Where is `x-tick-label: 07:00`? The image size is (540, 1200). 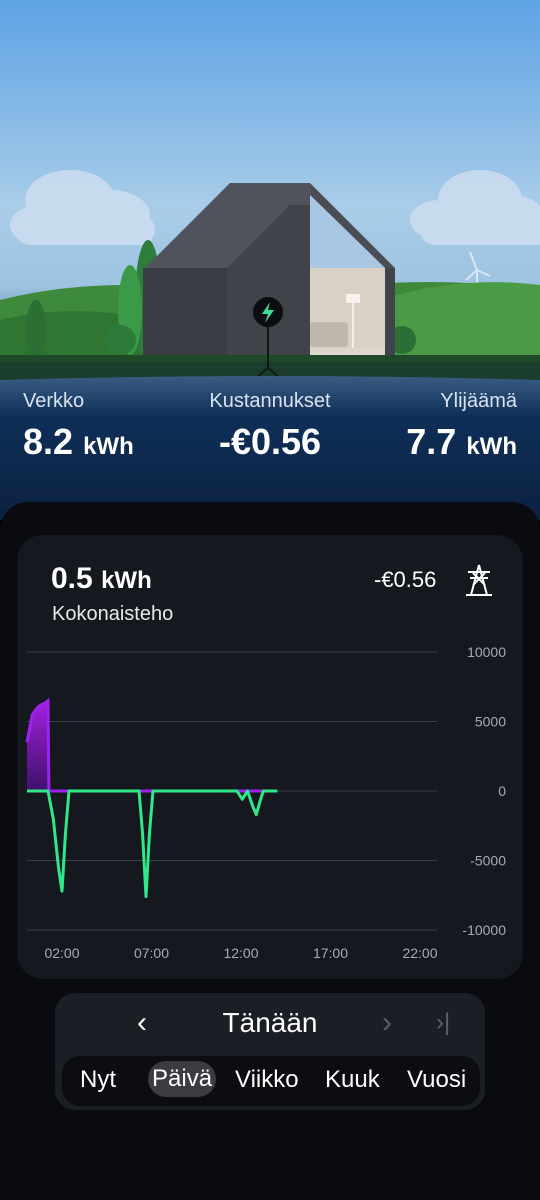 x-tick-label: 07:00 is located at coordinates (151, 953).